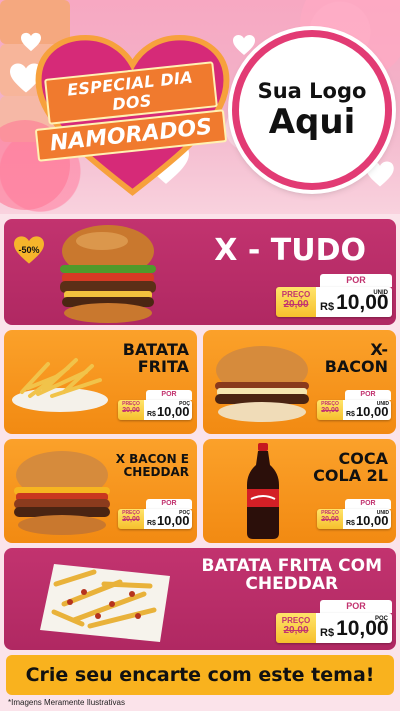 This screenshot has height=711, width=400. Describe the element at coordinates (163, 366) in the screenshot. I see `product-name-line2: FRITA` at that location.